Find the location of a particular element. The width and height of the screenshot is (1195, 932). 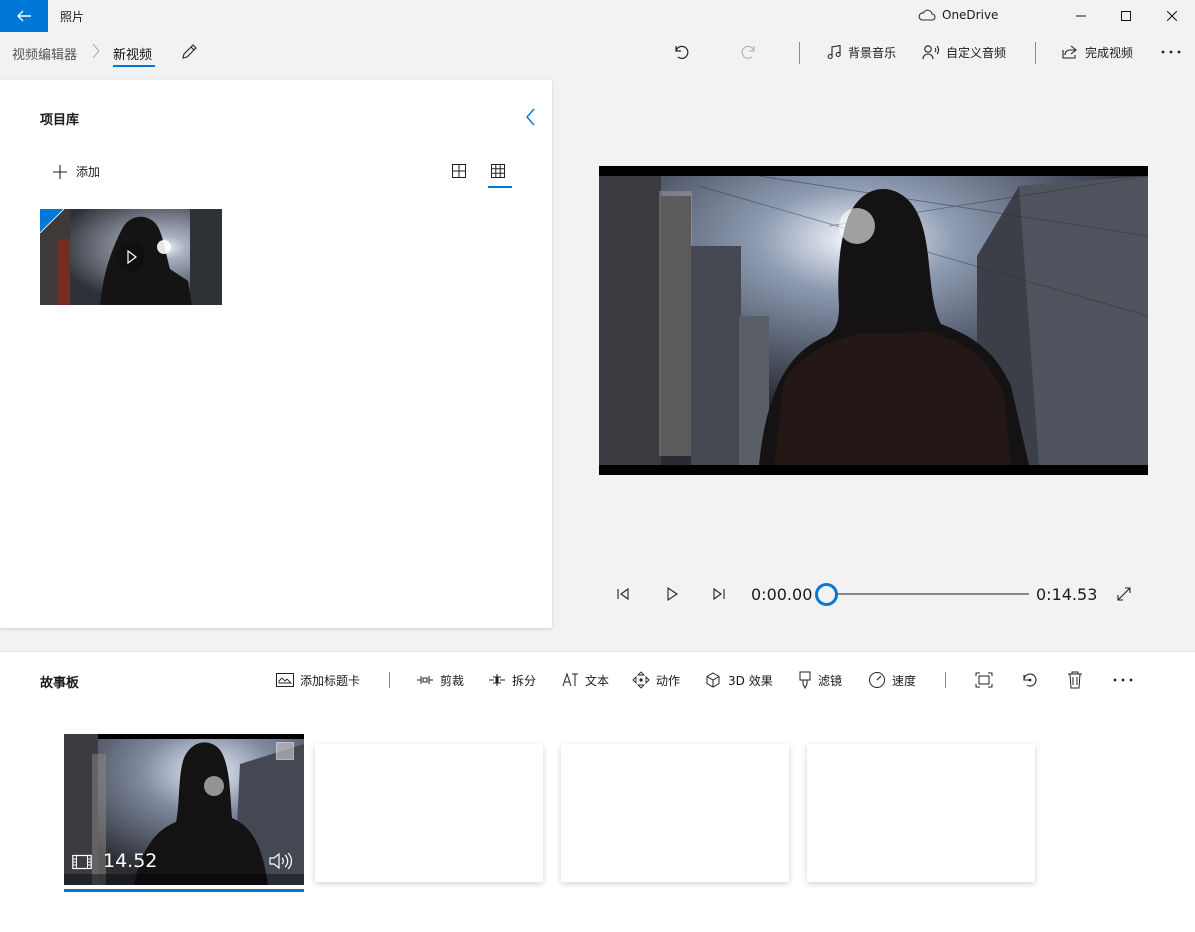

undo-icon is located at coordinates (682, 52).